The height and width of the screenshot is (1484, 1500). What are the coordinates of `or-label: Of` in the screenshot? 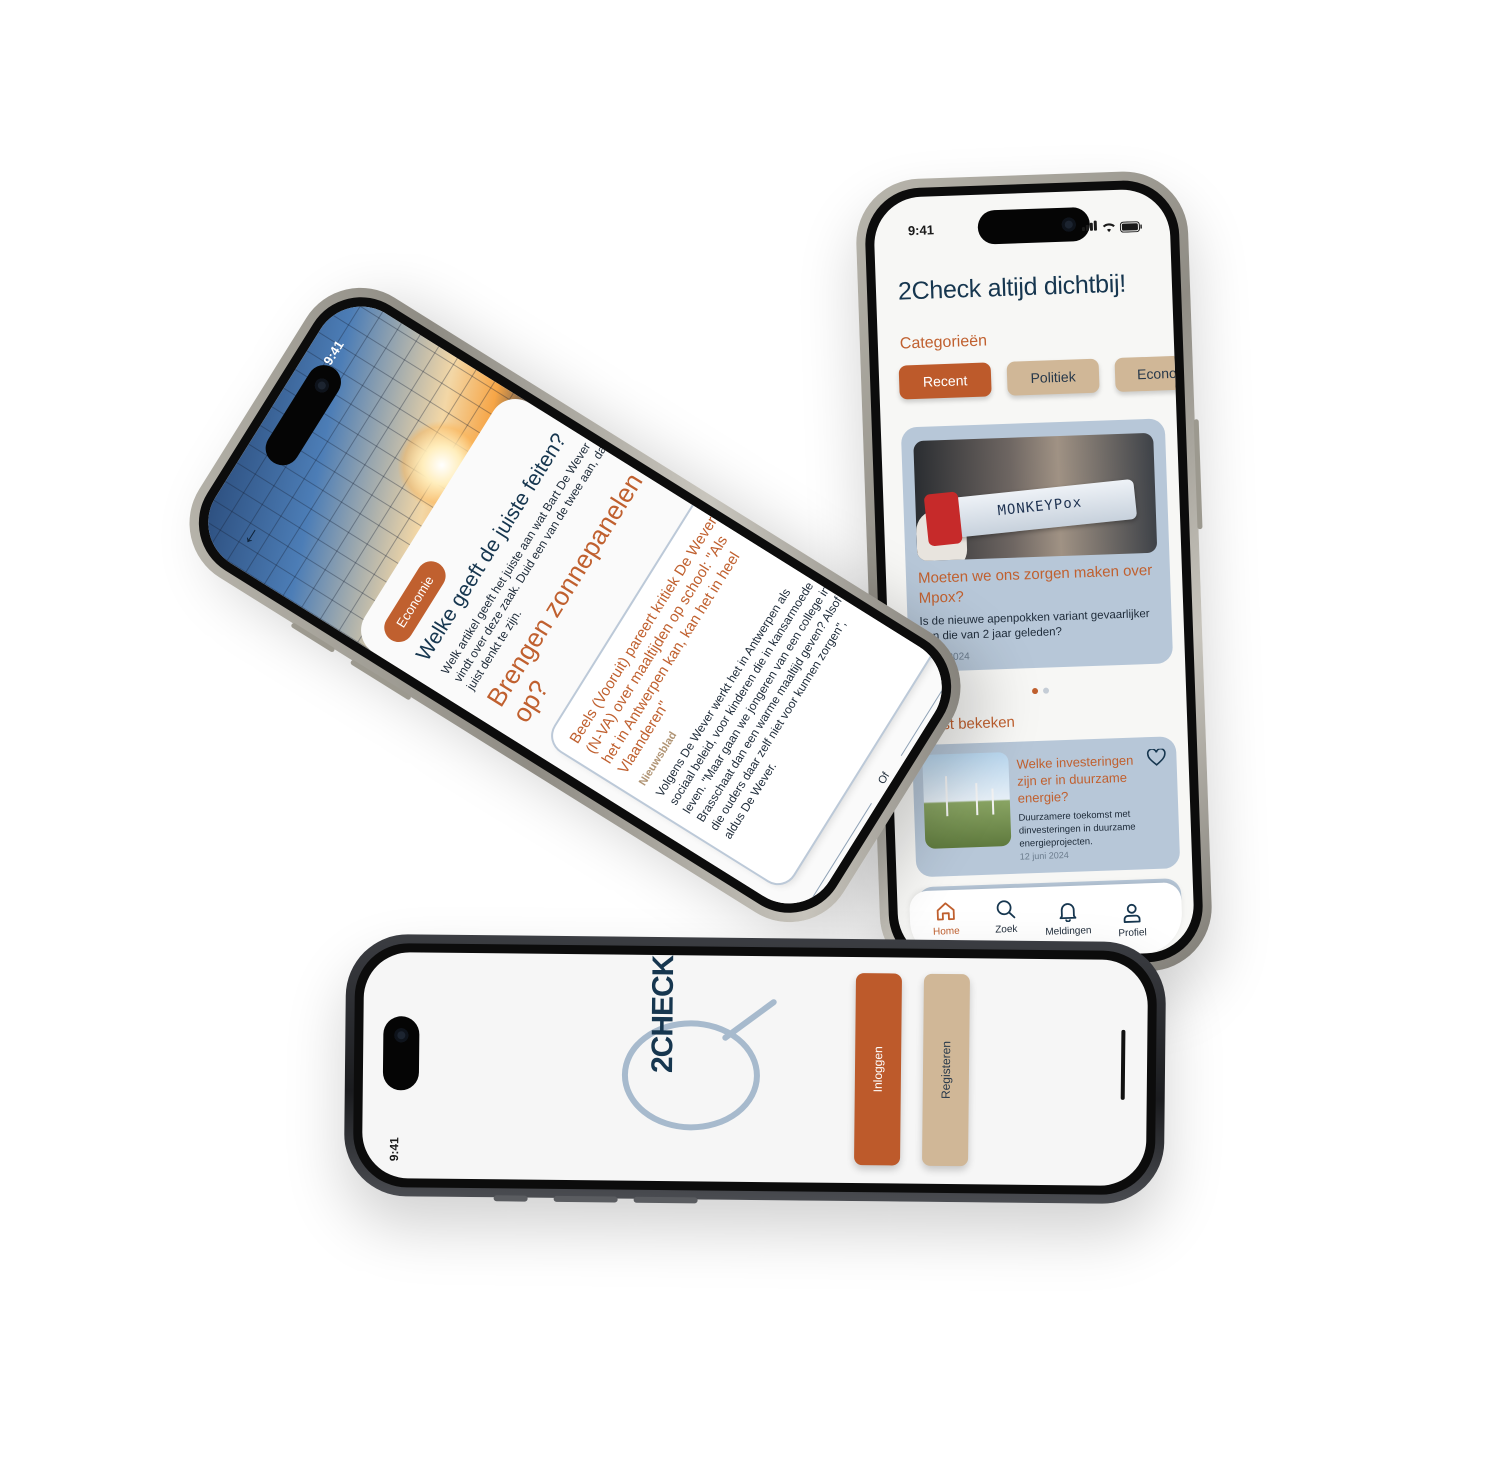 It's located at (884, 778).